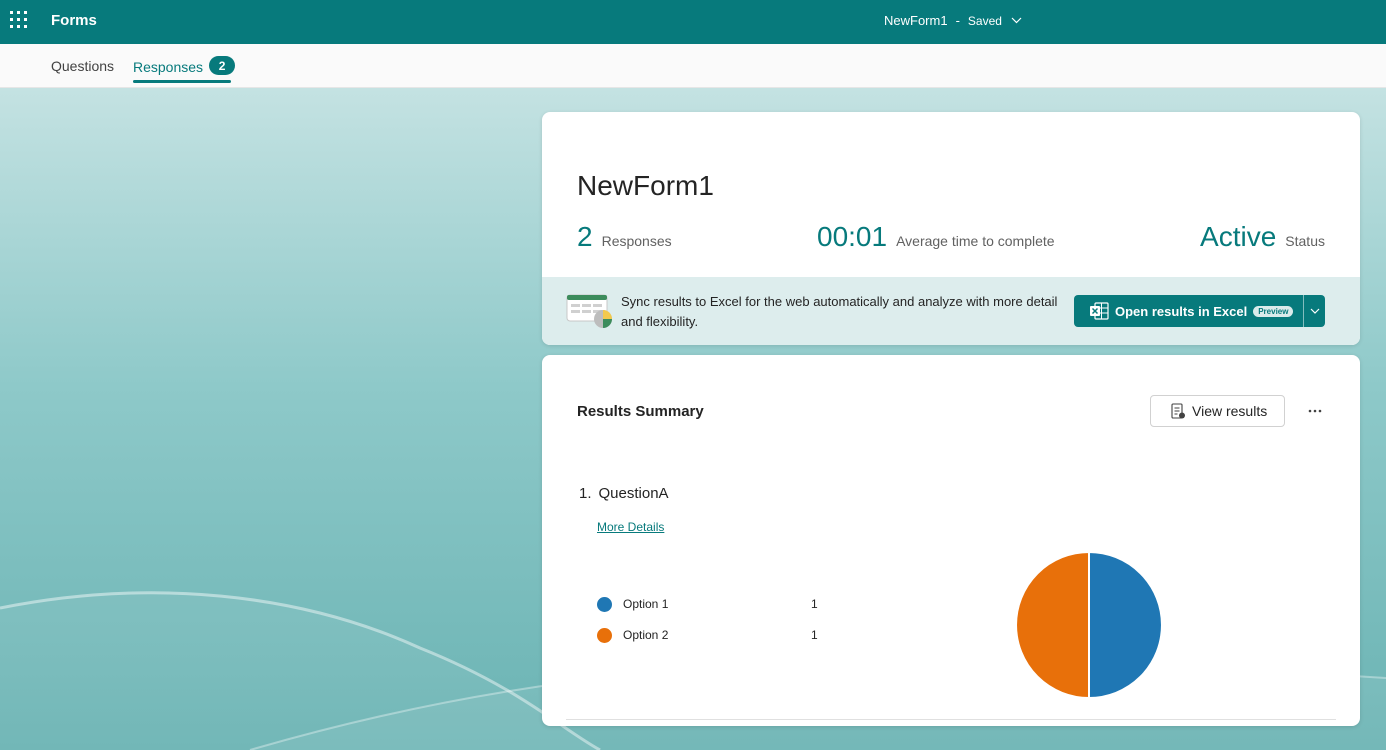 This screenshot has height=750, width=1386. Describe the element at coordinates (646, 604) in the screenshot. I see `legend-label-option-1: Option 1` at that location.